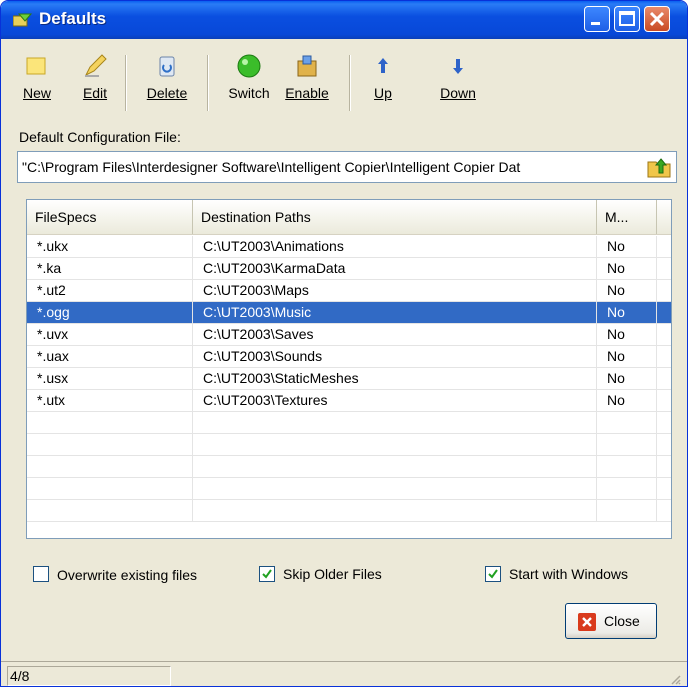 This screenshot has height=687, width=688. I want to click on arrow-up-icon, so click(383, 65).